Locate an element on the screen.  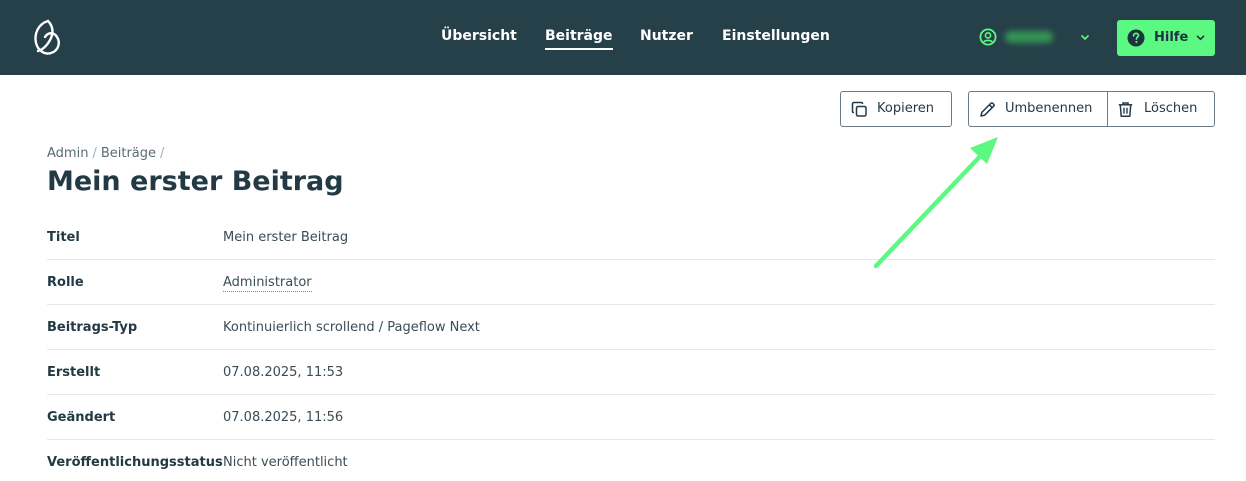
detail-row-created: Erstellt 07.08.2025, 11:53 is located at coordinates (631, 372).